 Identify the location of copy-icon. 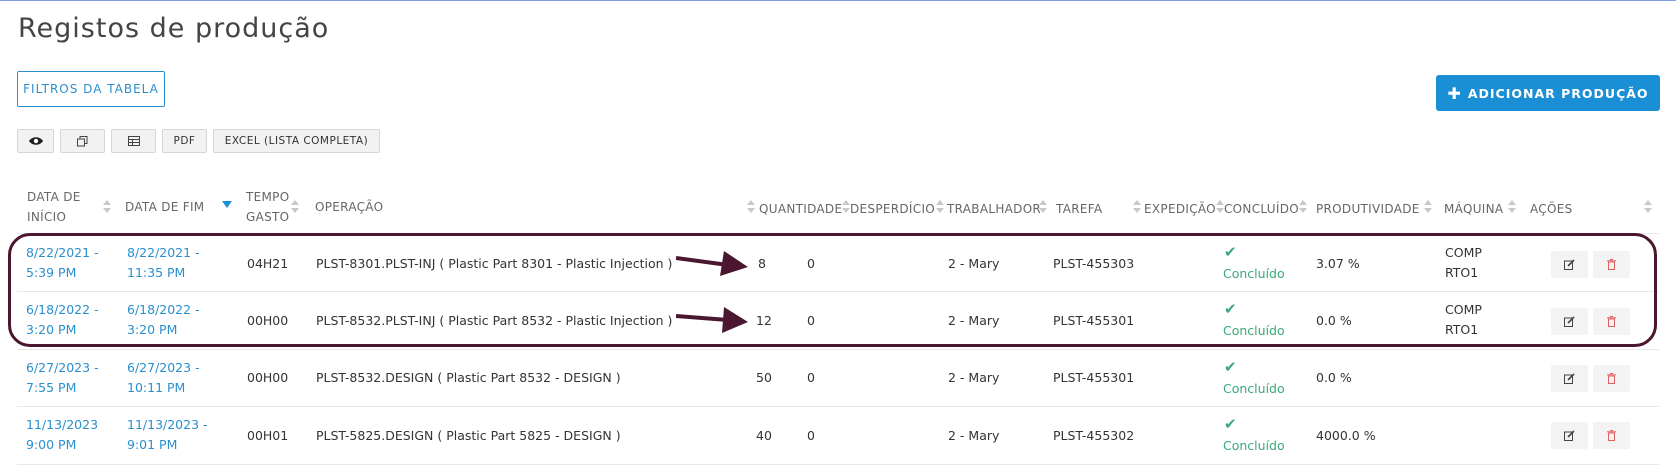
(82, 140).